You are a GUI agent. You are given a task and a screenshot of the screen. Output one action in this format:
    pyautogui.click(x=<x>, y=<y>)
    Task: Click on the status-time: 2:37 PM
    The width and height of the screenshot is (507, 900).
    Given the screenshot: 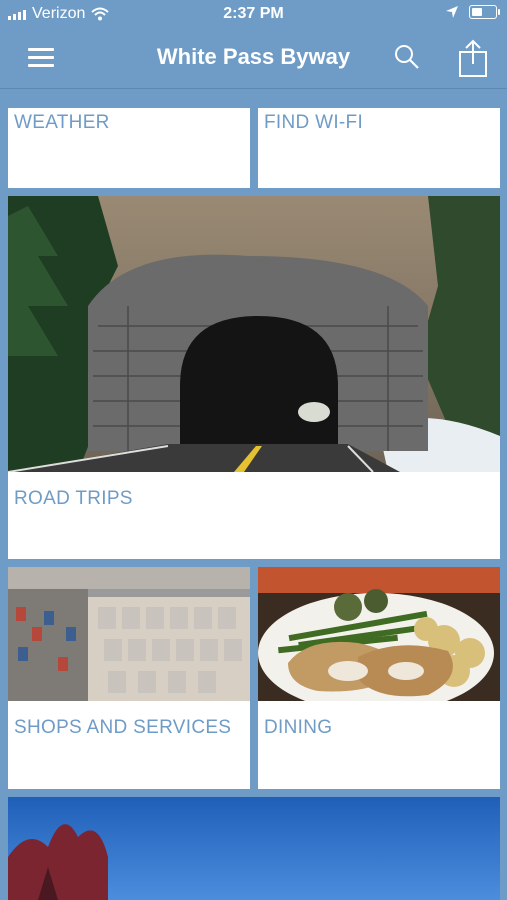 What is the action you would take?
    pyautogui.click(x=253, y=13)
    